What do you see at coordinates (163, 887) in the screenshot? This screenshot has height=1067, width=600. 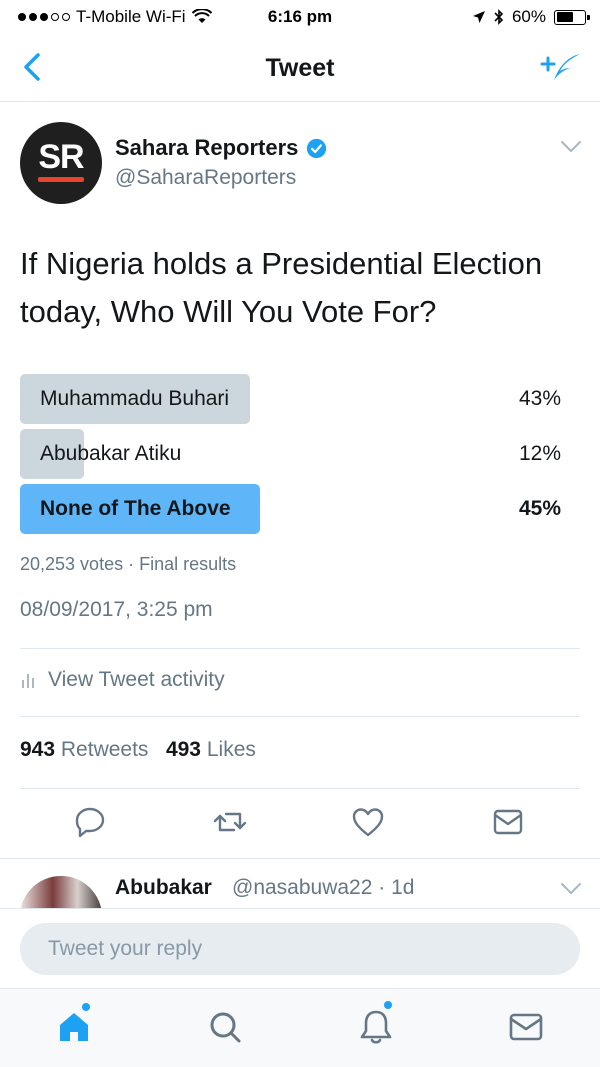 I see `reply-author-name: Abubakar` at bounding box center [163, 887].